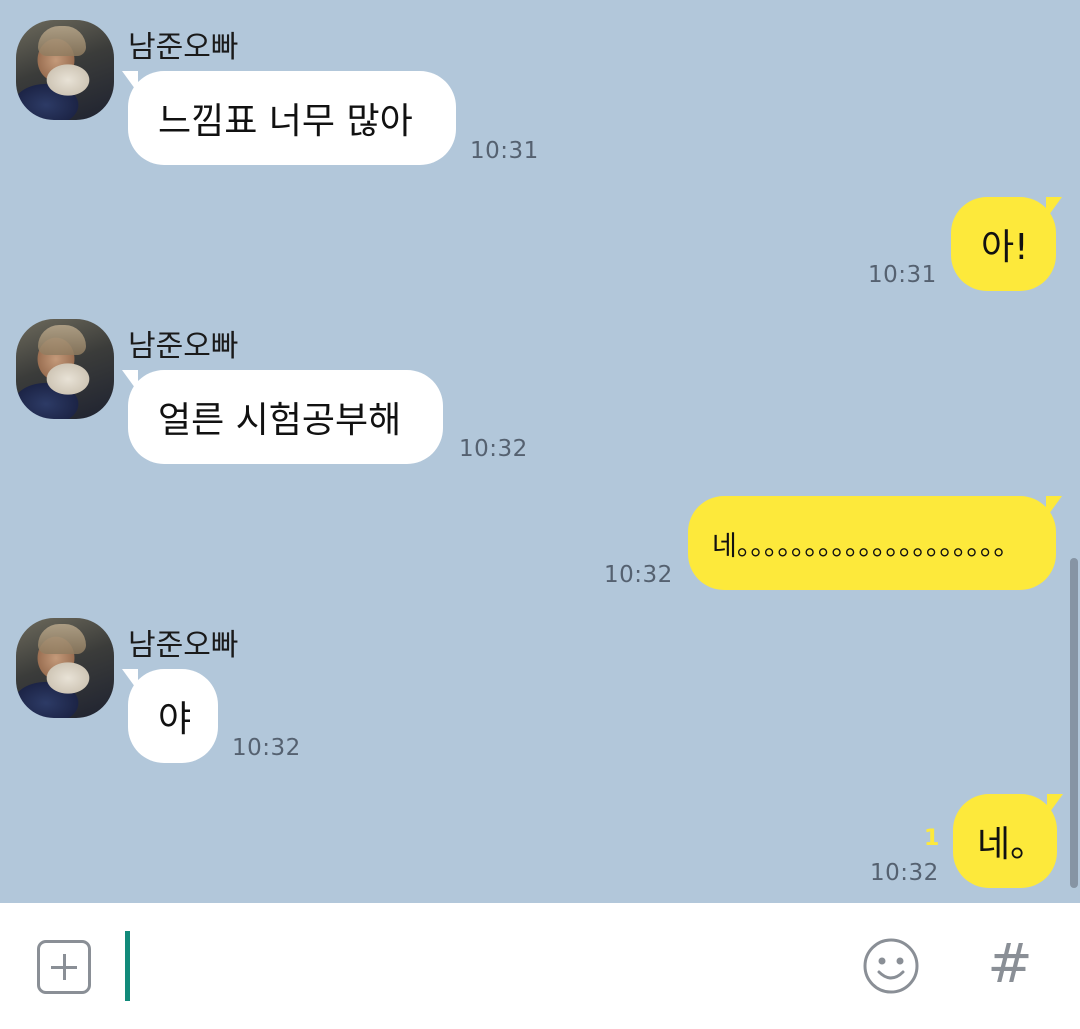 The width and height of the screenshot is (1080, 1029). What do you see at coordinates (891, 966) in the screenshot?
I see `smiley-icon` at bounding box center [891, 966].